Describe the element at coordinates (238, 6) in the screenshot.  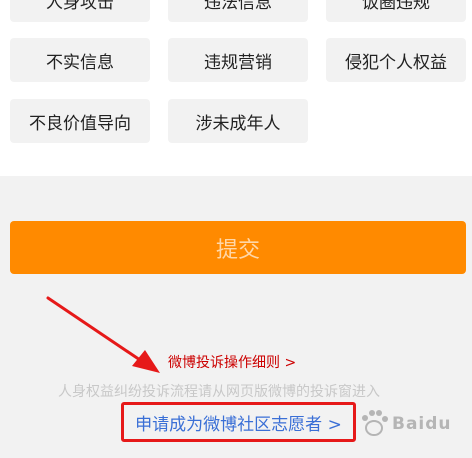
I see `category-label: 违法信息` at that location.